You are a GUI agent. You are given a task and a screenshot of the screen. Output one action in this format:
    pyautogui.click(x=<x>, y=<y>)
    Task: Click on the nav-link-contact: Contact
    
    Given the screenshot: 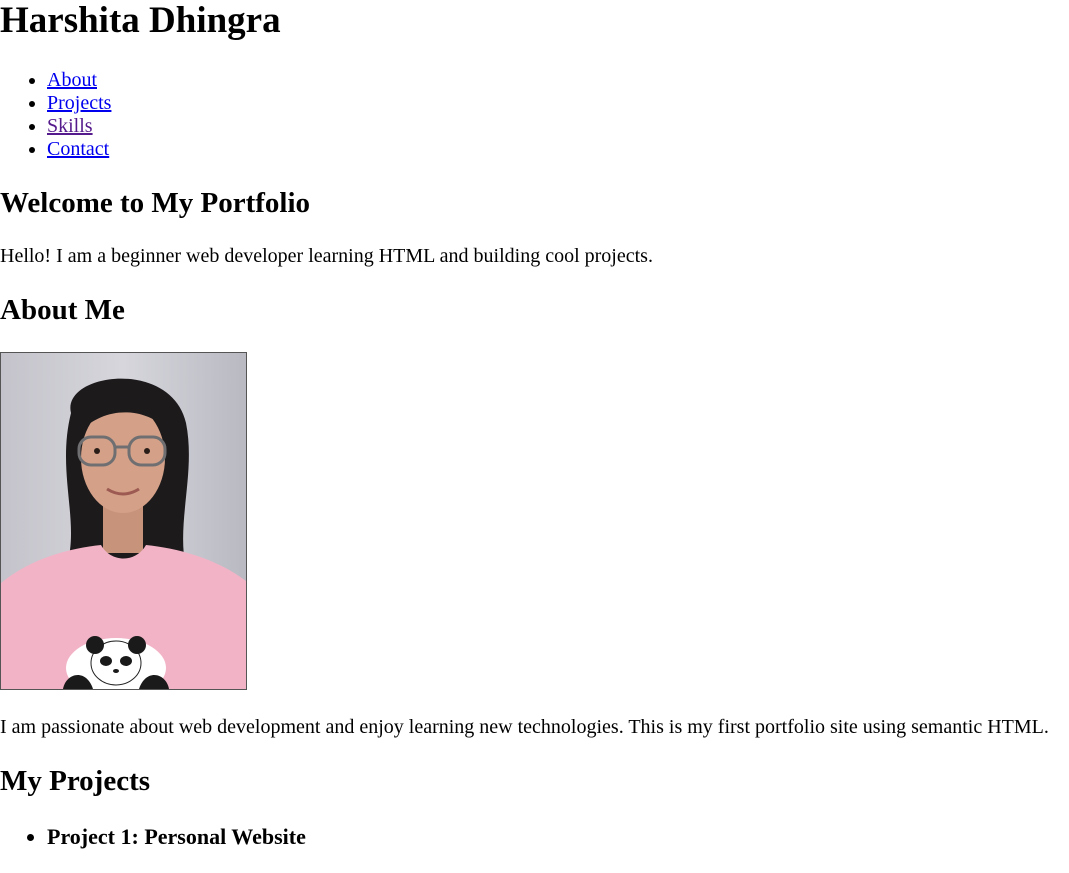 What is the action you would take?
    pyautogui.click(x=78, y=149)
    